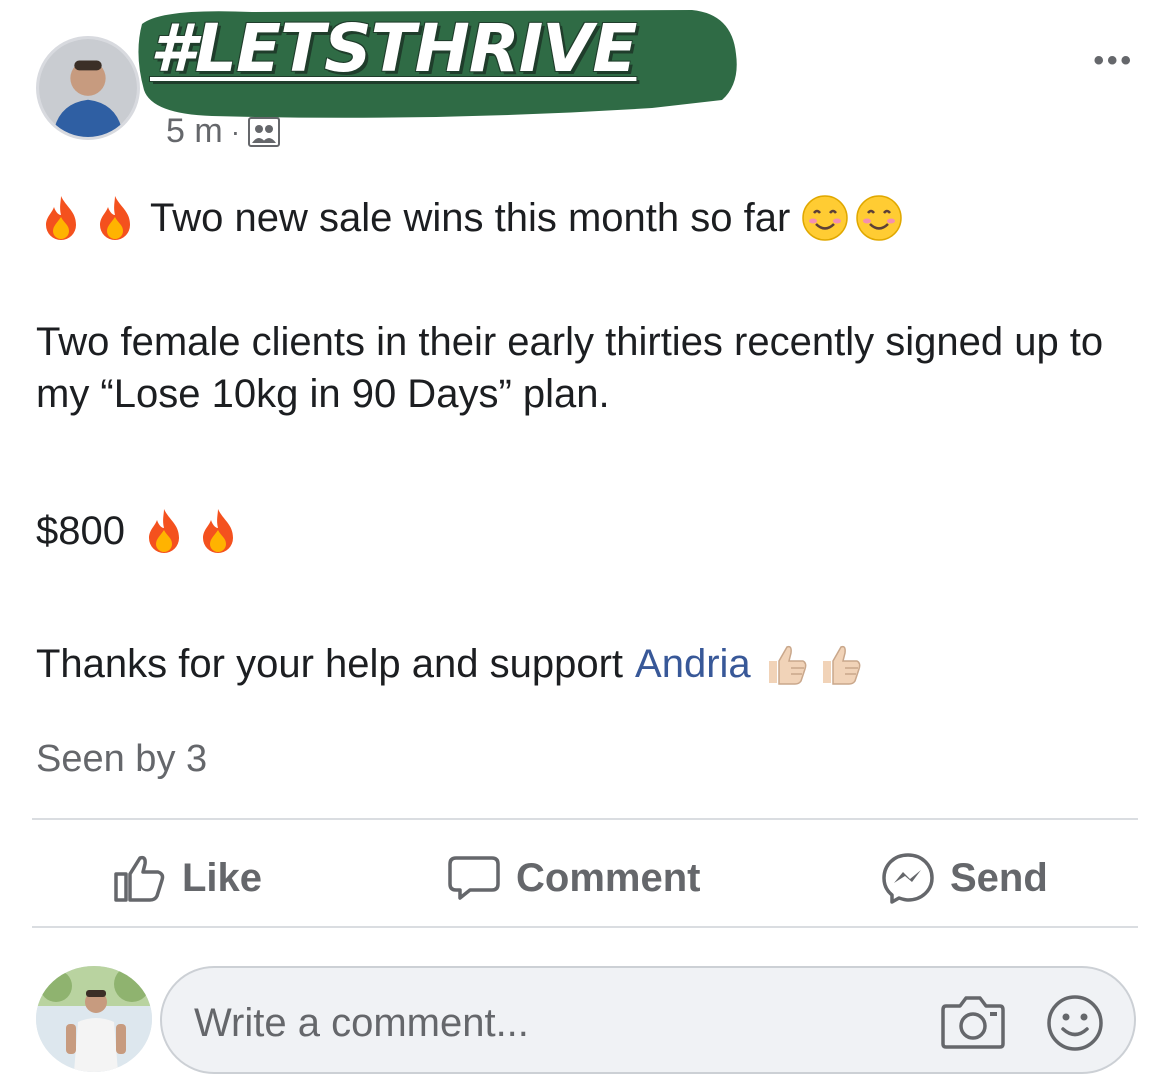 This screenshot has height=1083, width=1170. Describe the element at coordinates (194, 131) in the screenshot. I see `post-time: 5 m` at that location.